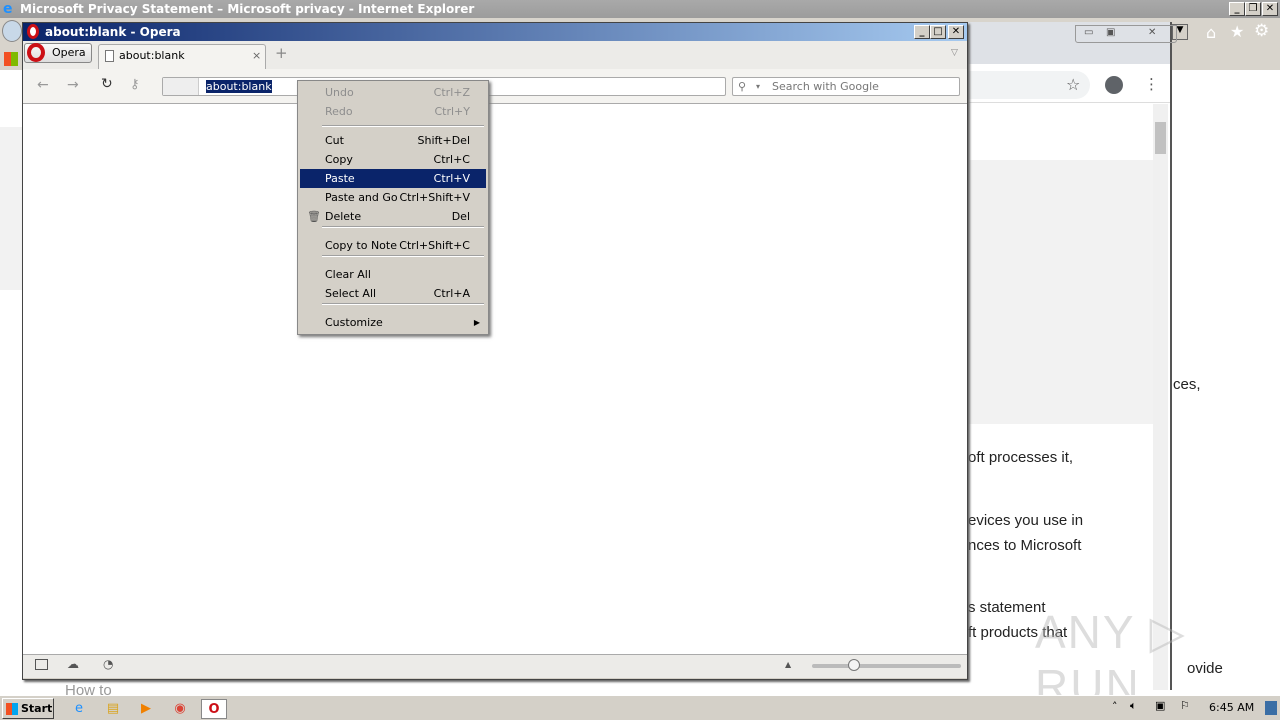  What do you see at coordinates (354, 322) in the screenshot?
I see `menu-item-label: Customize` at bounding box center [354, 322].